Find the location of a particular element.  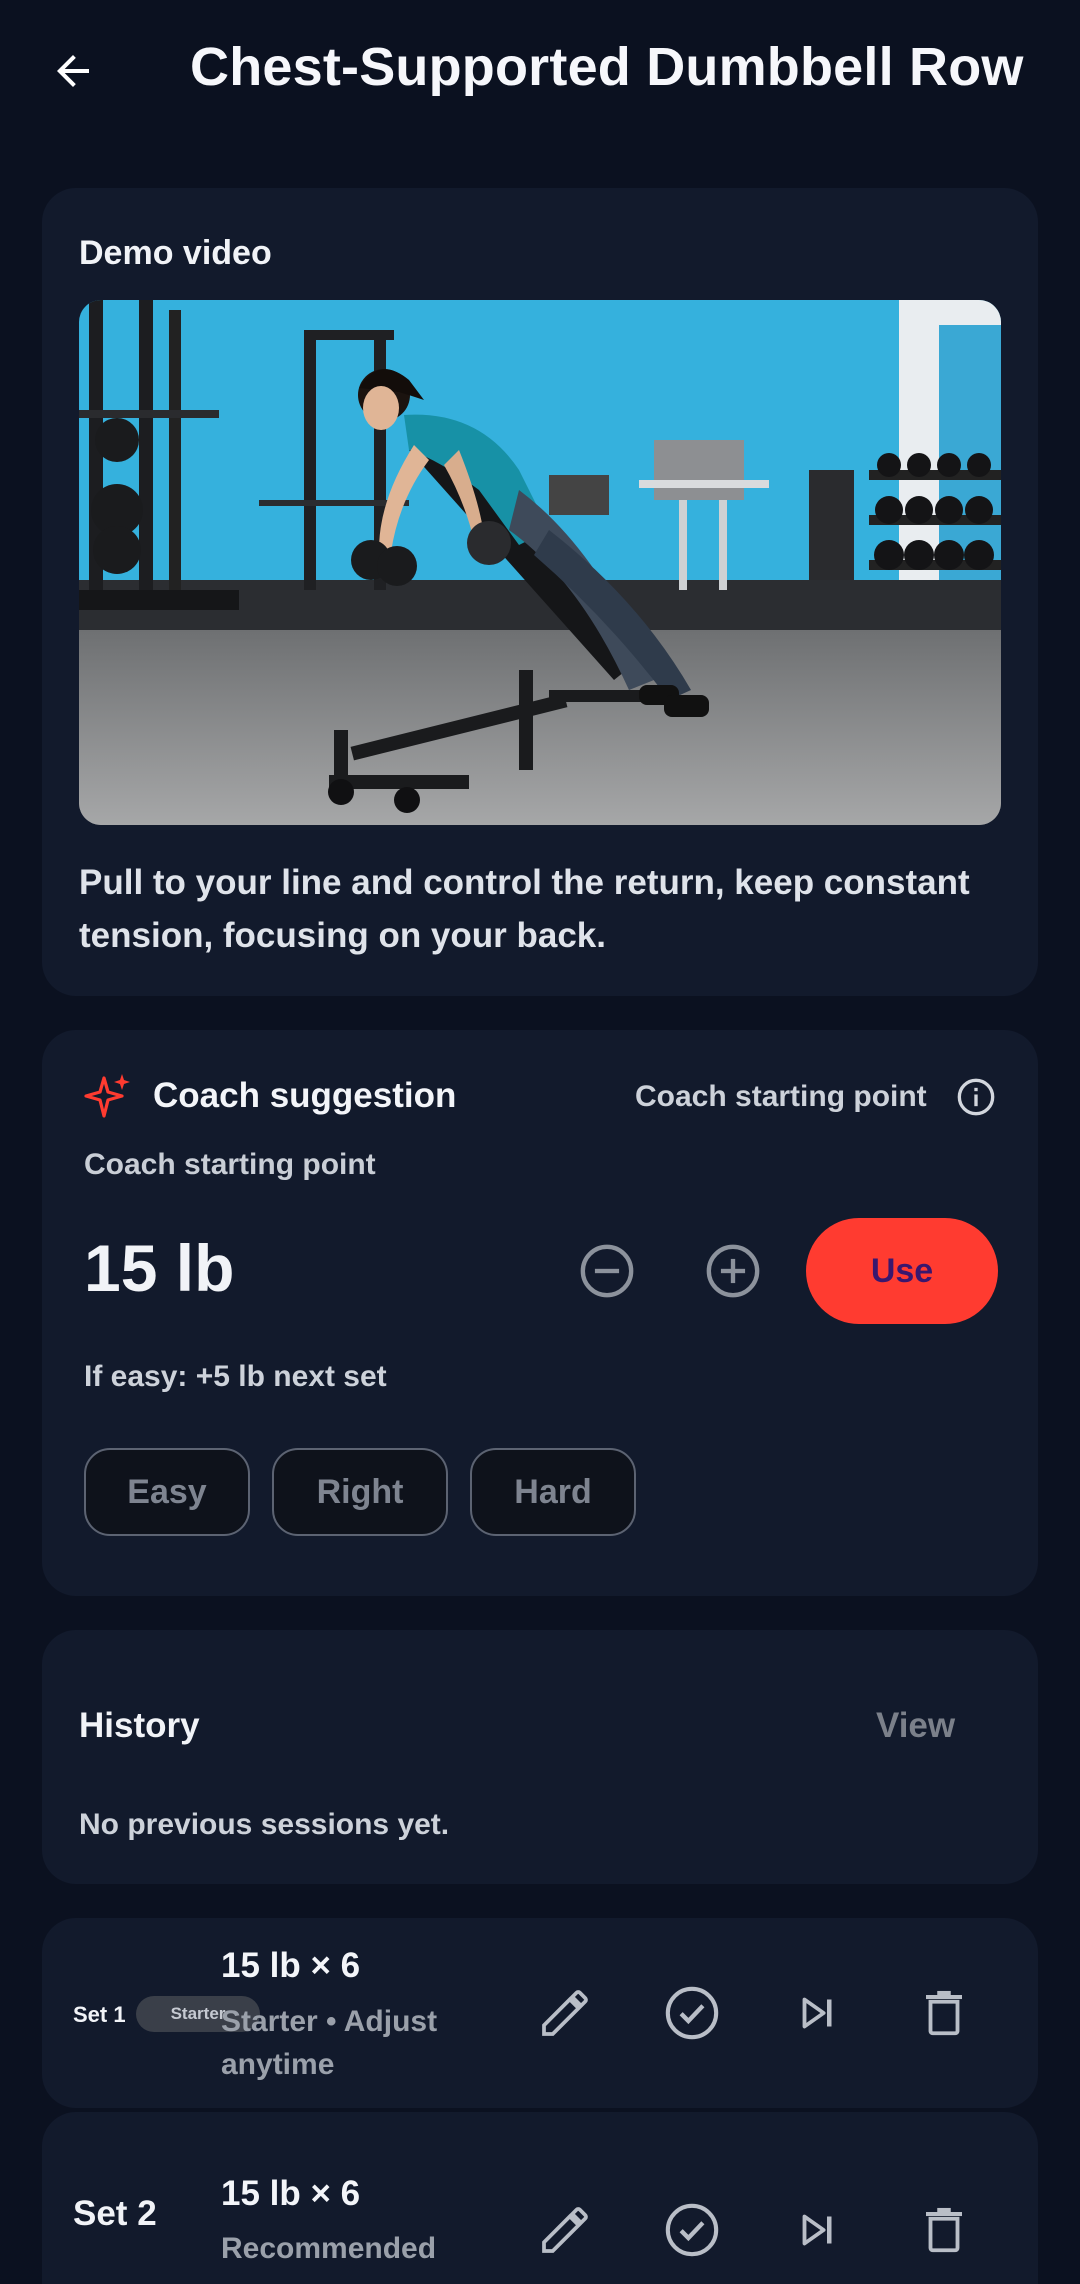

increase-weight-button is located at coordinates (733, 1271).